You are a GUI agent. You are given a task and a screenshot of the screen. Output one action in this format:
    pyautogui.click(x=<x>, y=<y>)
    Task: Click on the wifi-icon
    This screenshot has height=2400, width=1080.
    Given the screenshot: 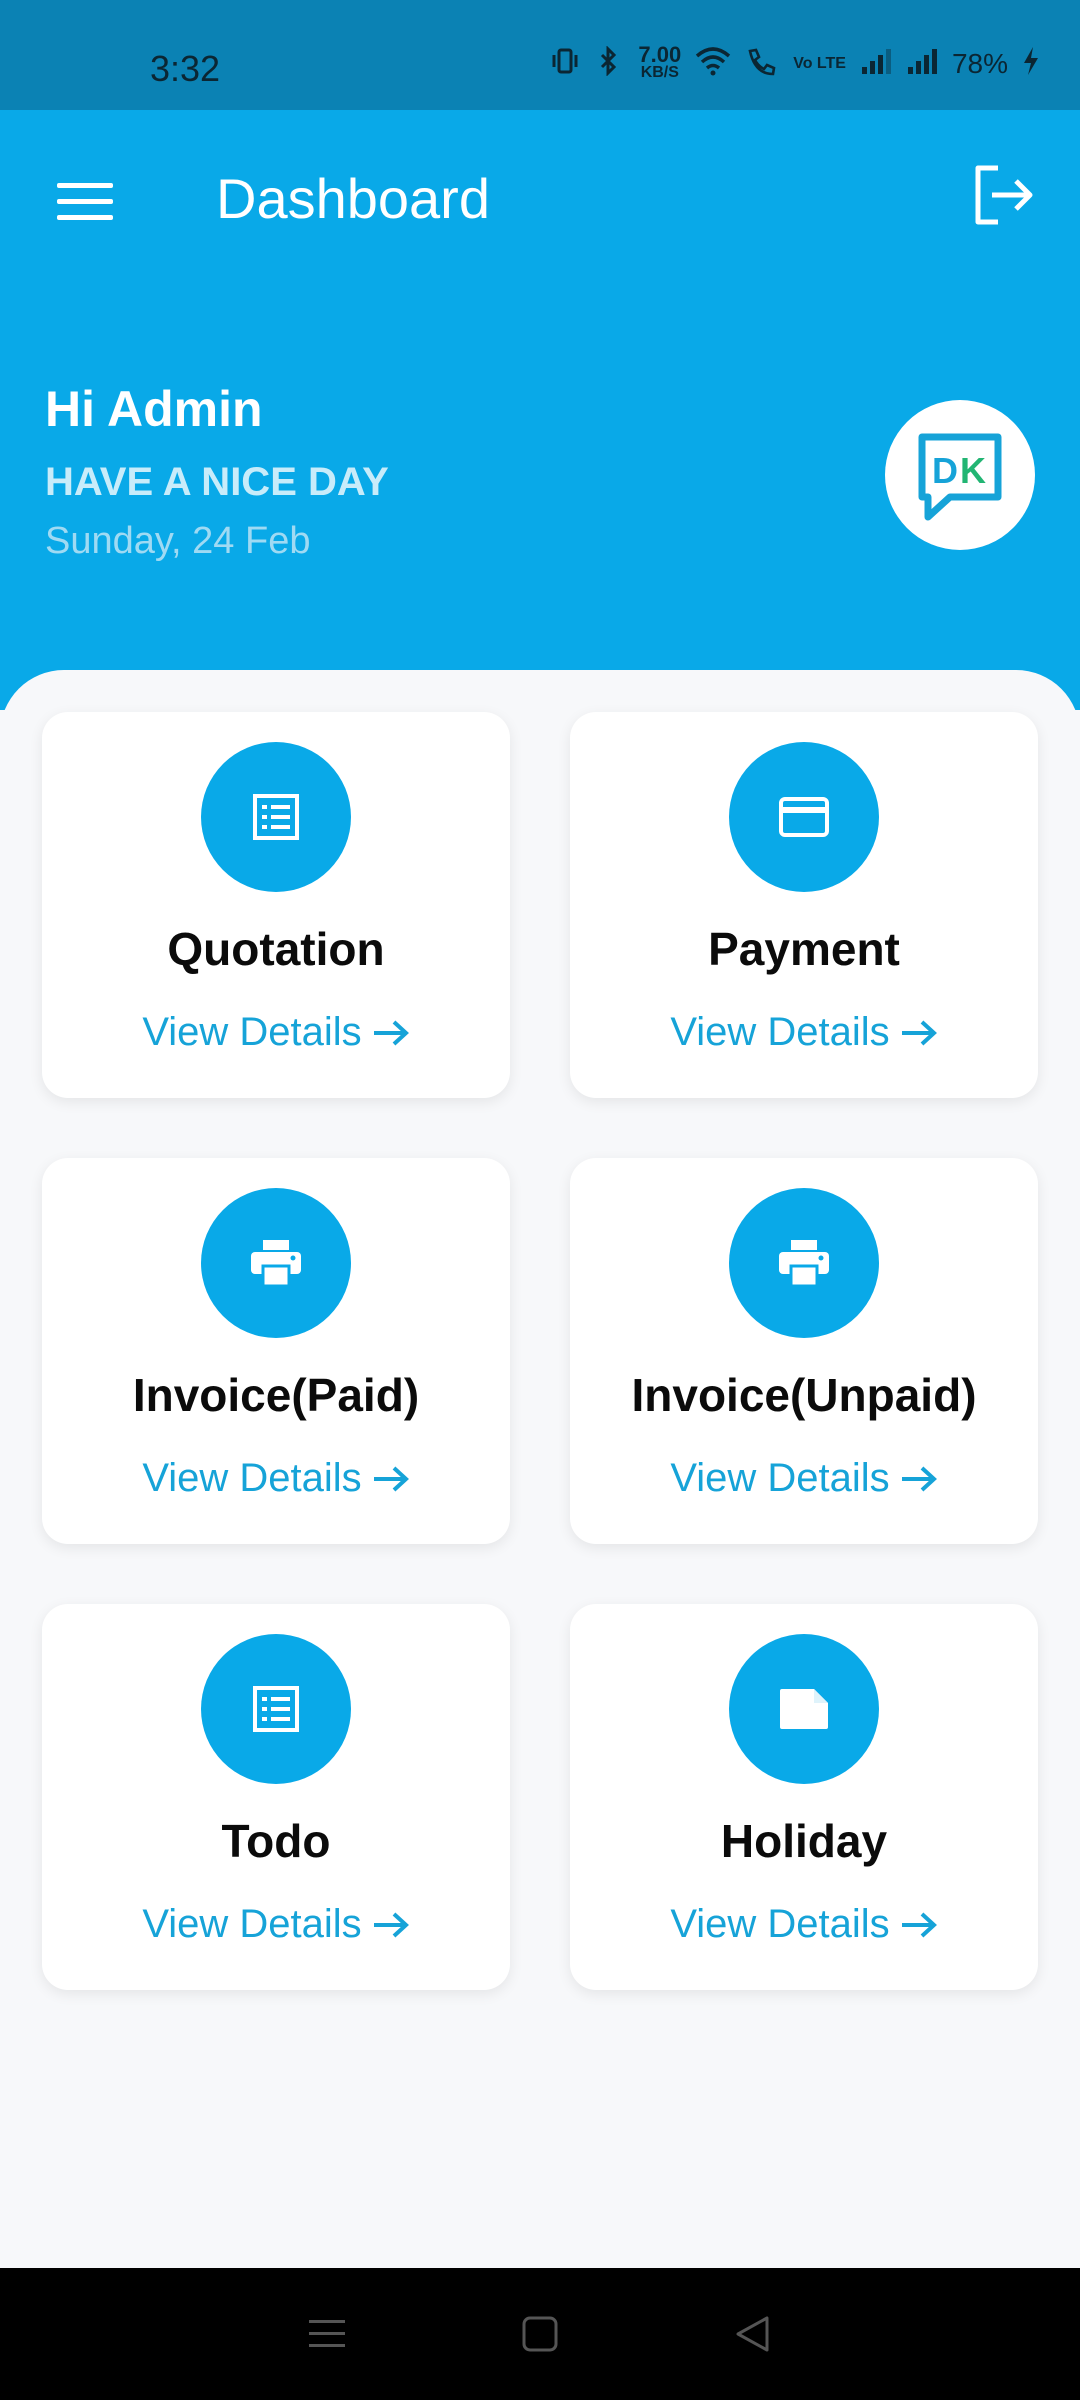 What is the action you would take?
    pyautogui.click(x=713, y=64)
    